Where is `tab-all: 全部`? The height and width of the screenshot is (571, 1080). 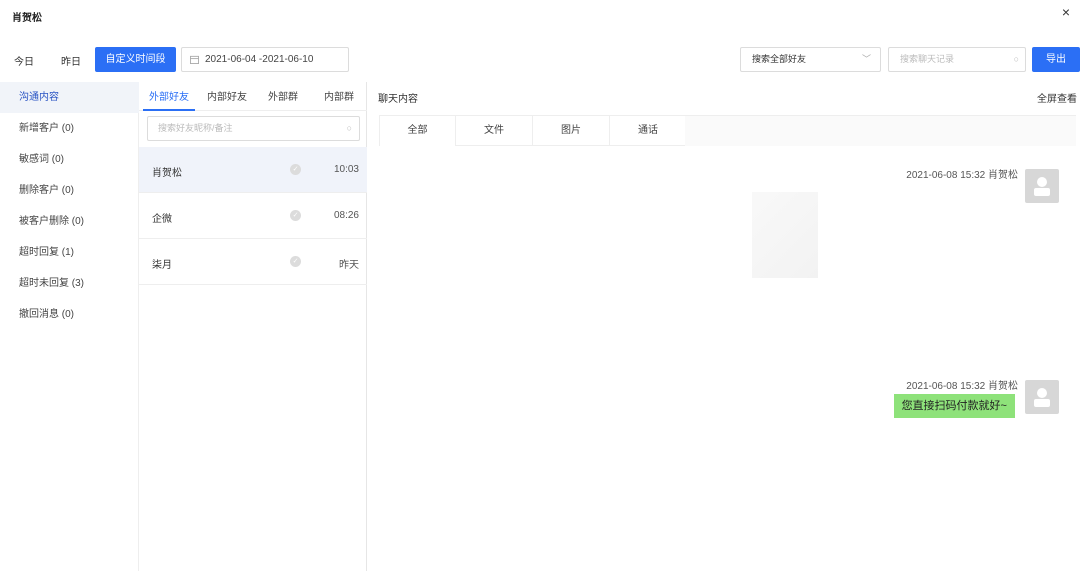 tab-all: 全部 is located at coordinates (417, 131).